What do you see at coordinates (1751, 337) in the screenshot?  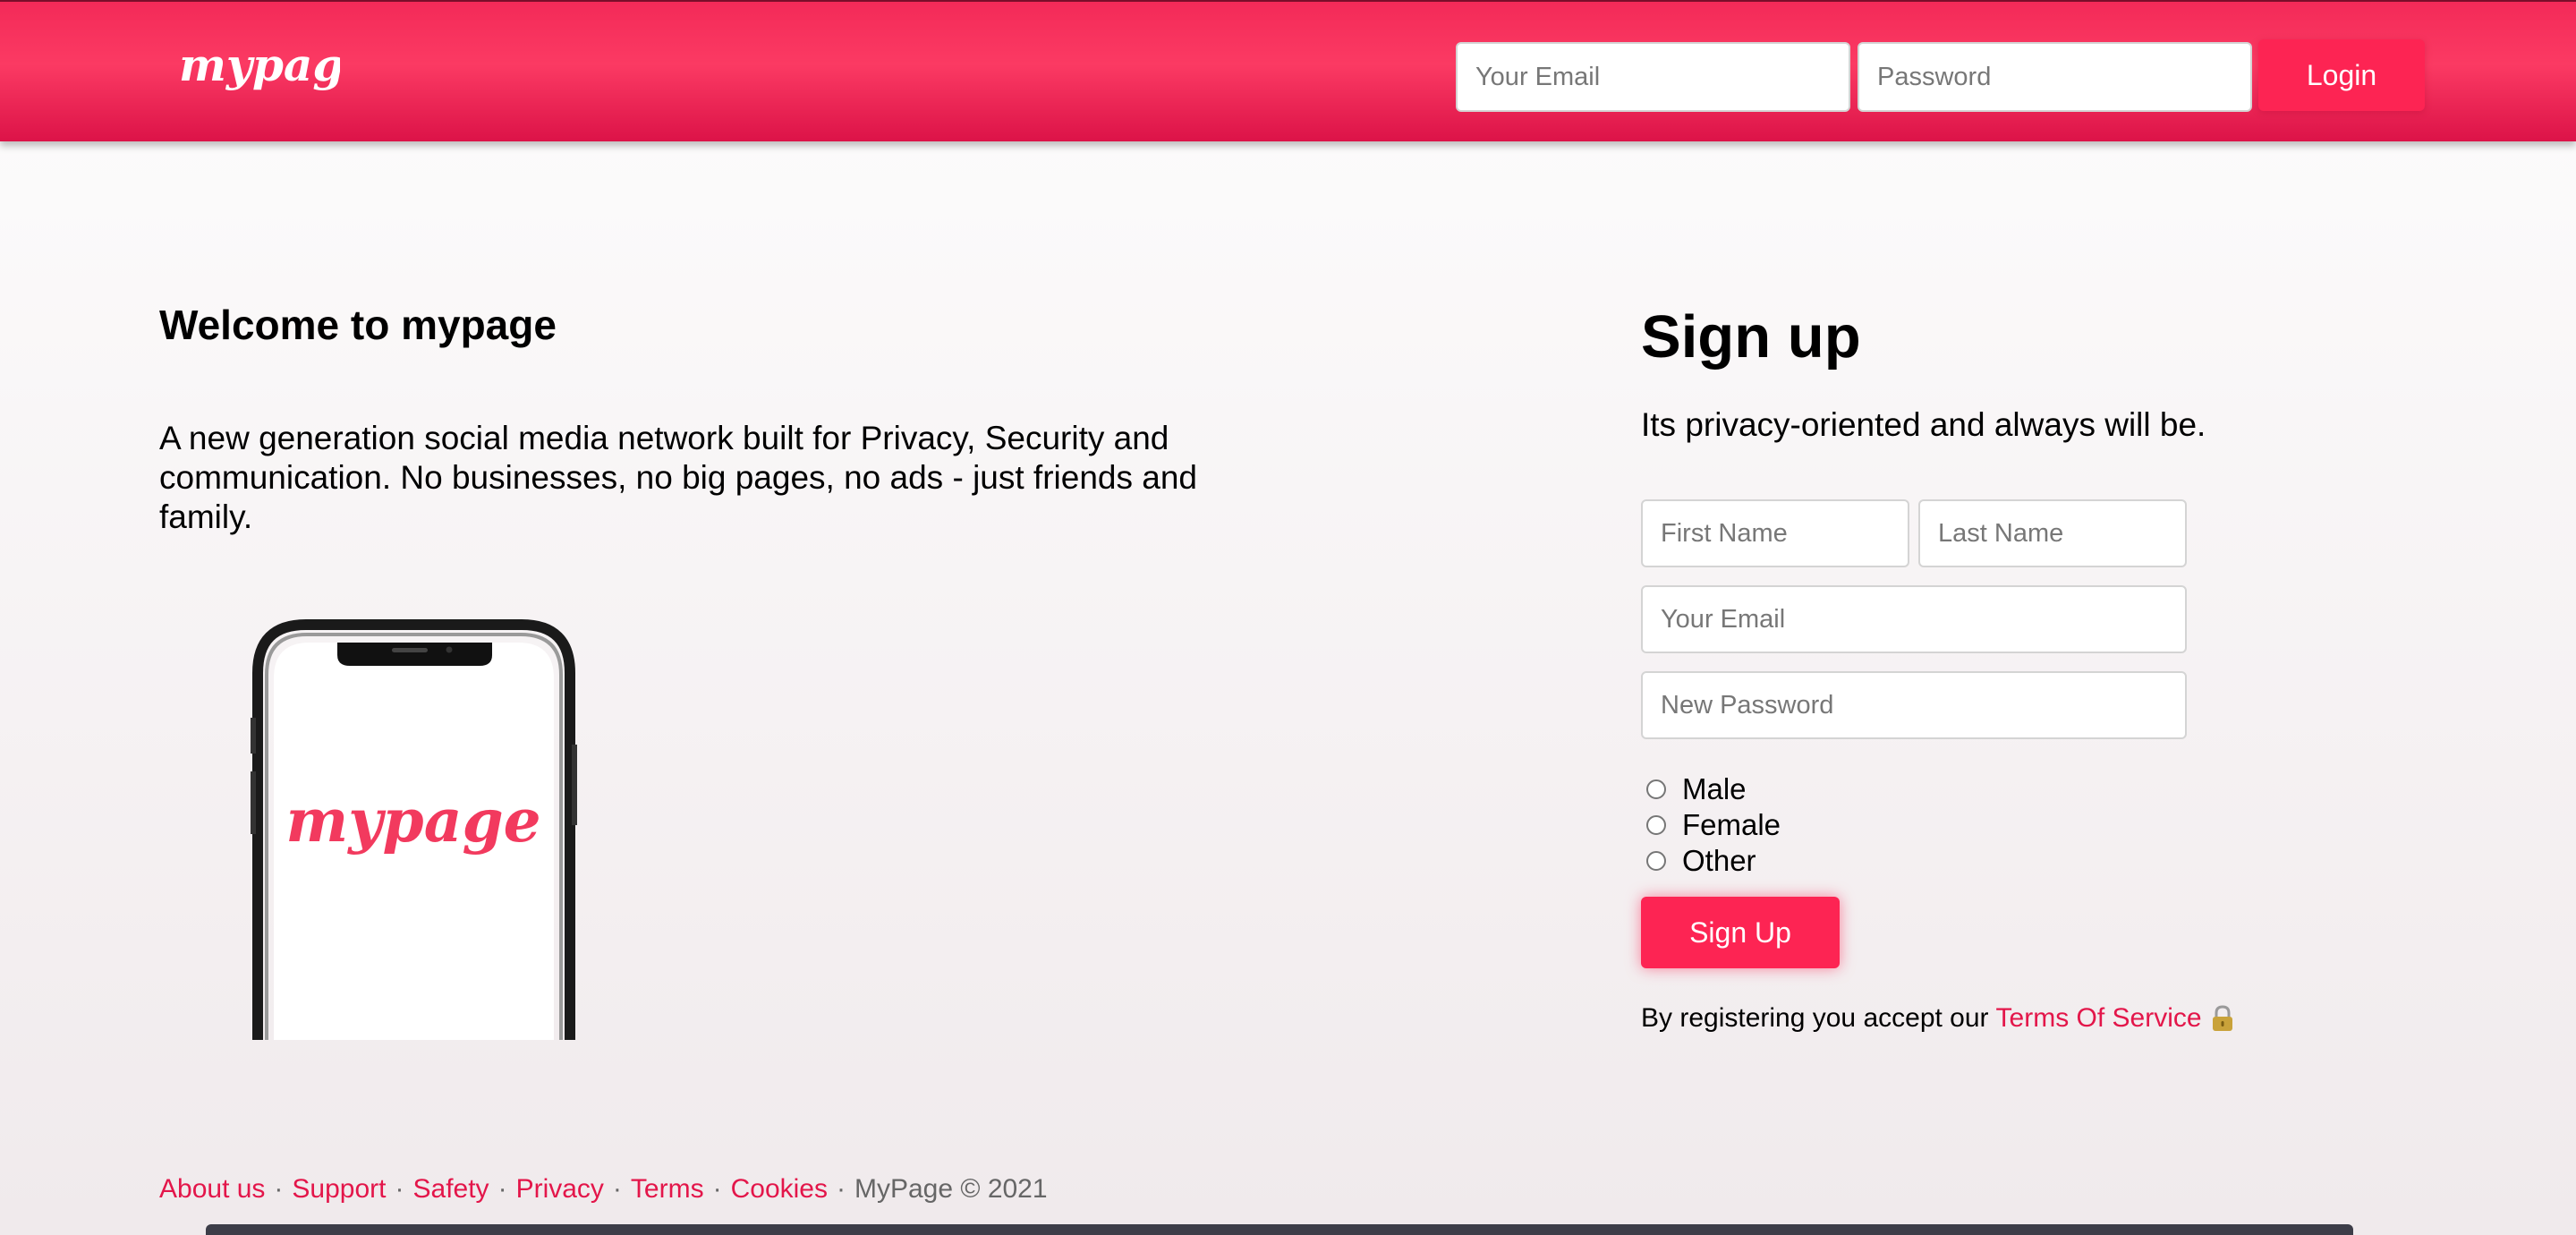 I see `signup-title: Sign up` at bounding box center [1751, 337].